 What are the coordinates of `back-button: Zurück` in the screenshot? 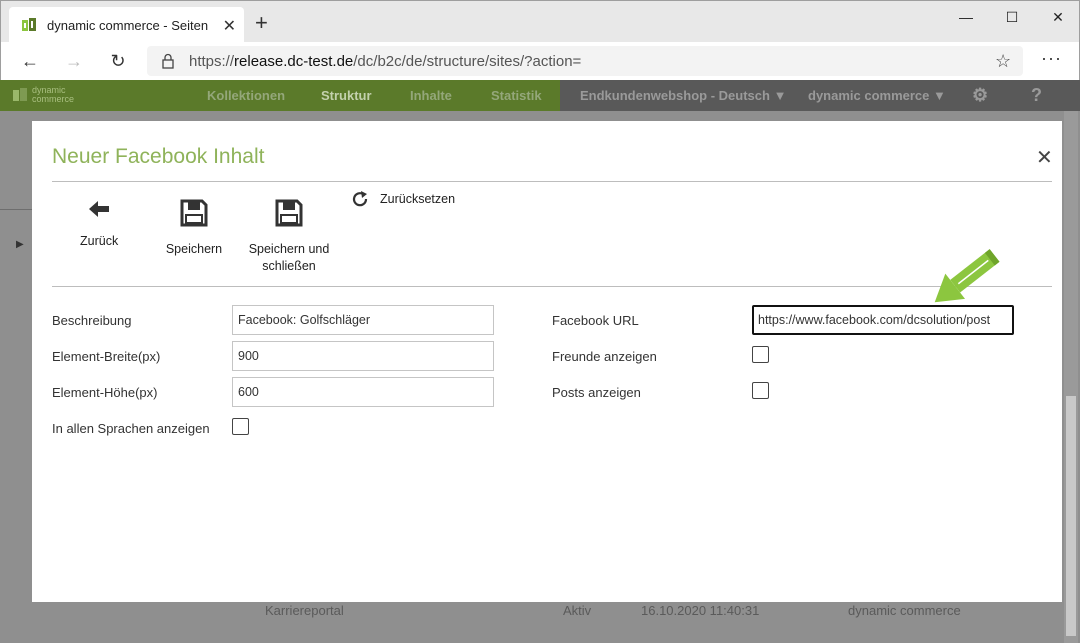 It's located at (99, 224).